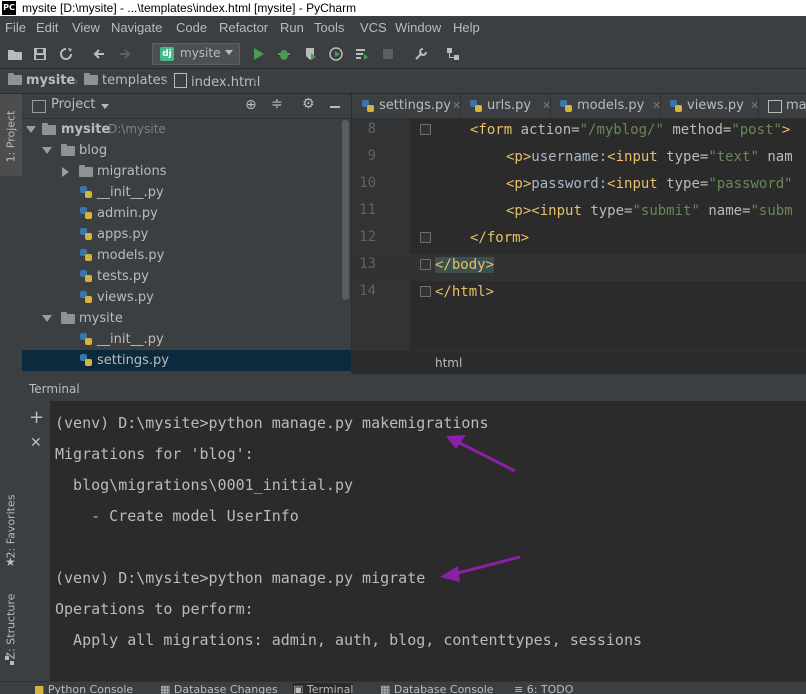  What do you see at coordinates (251, 105) in the screenshot?
I see `locate-icon: ⊕` at bounding box center [251, 105].